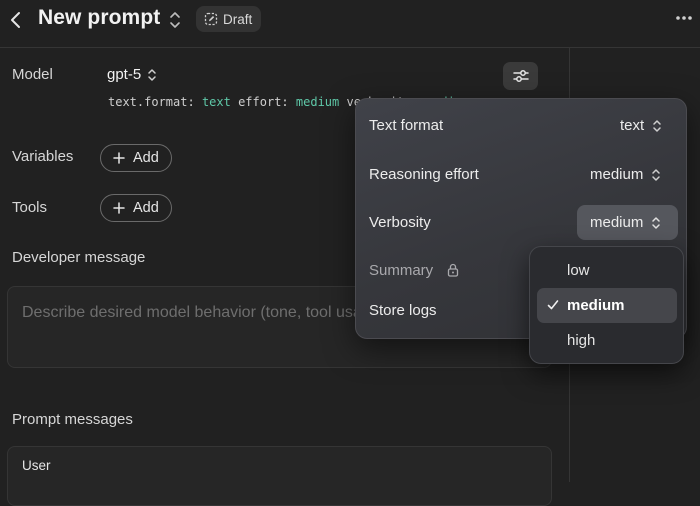  I want to click on text-format-value: text, so click(632, 125).